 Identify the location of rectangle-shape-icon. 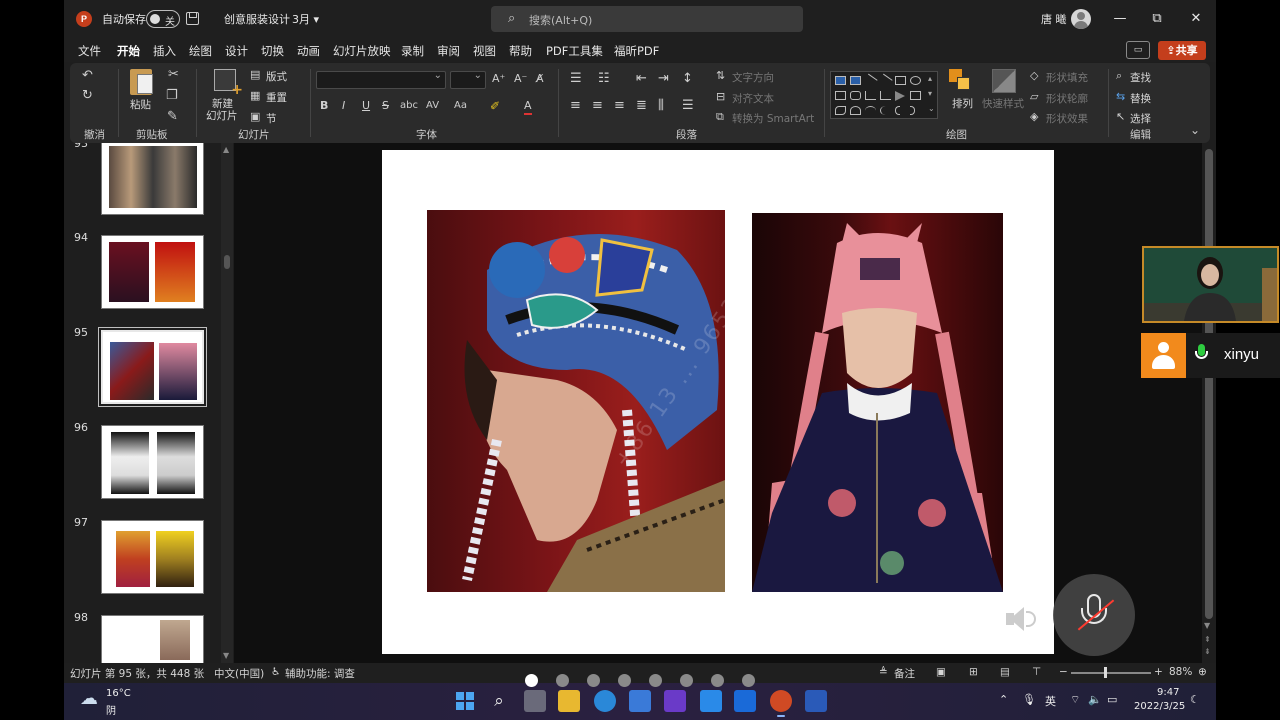
(900, 80).